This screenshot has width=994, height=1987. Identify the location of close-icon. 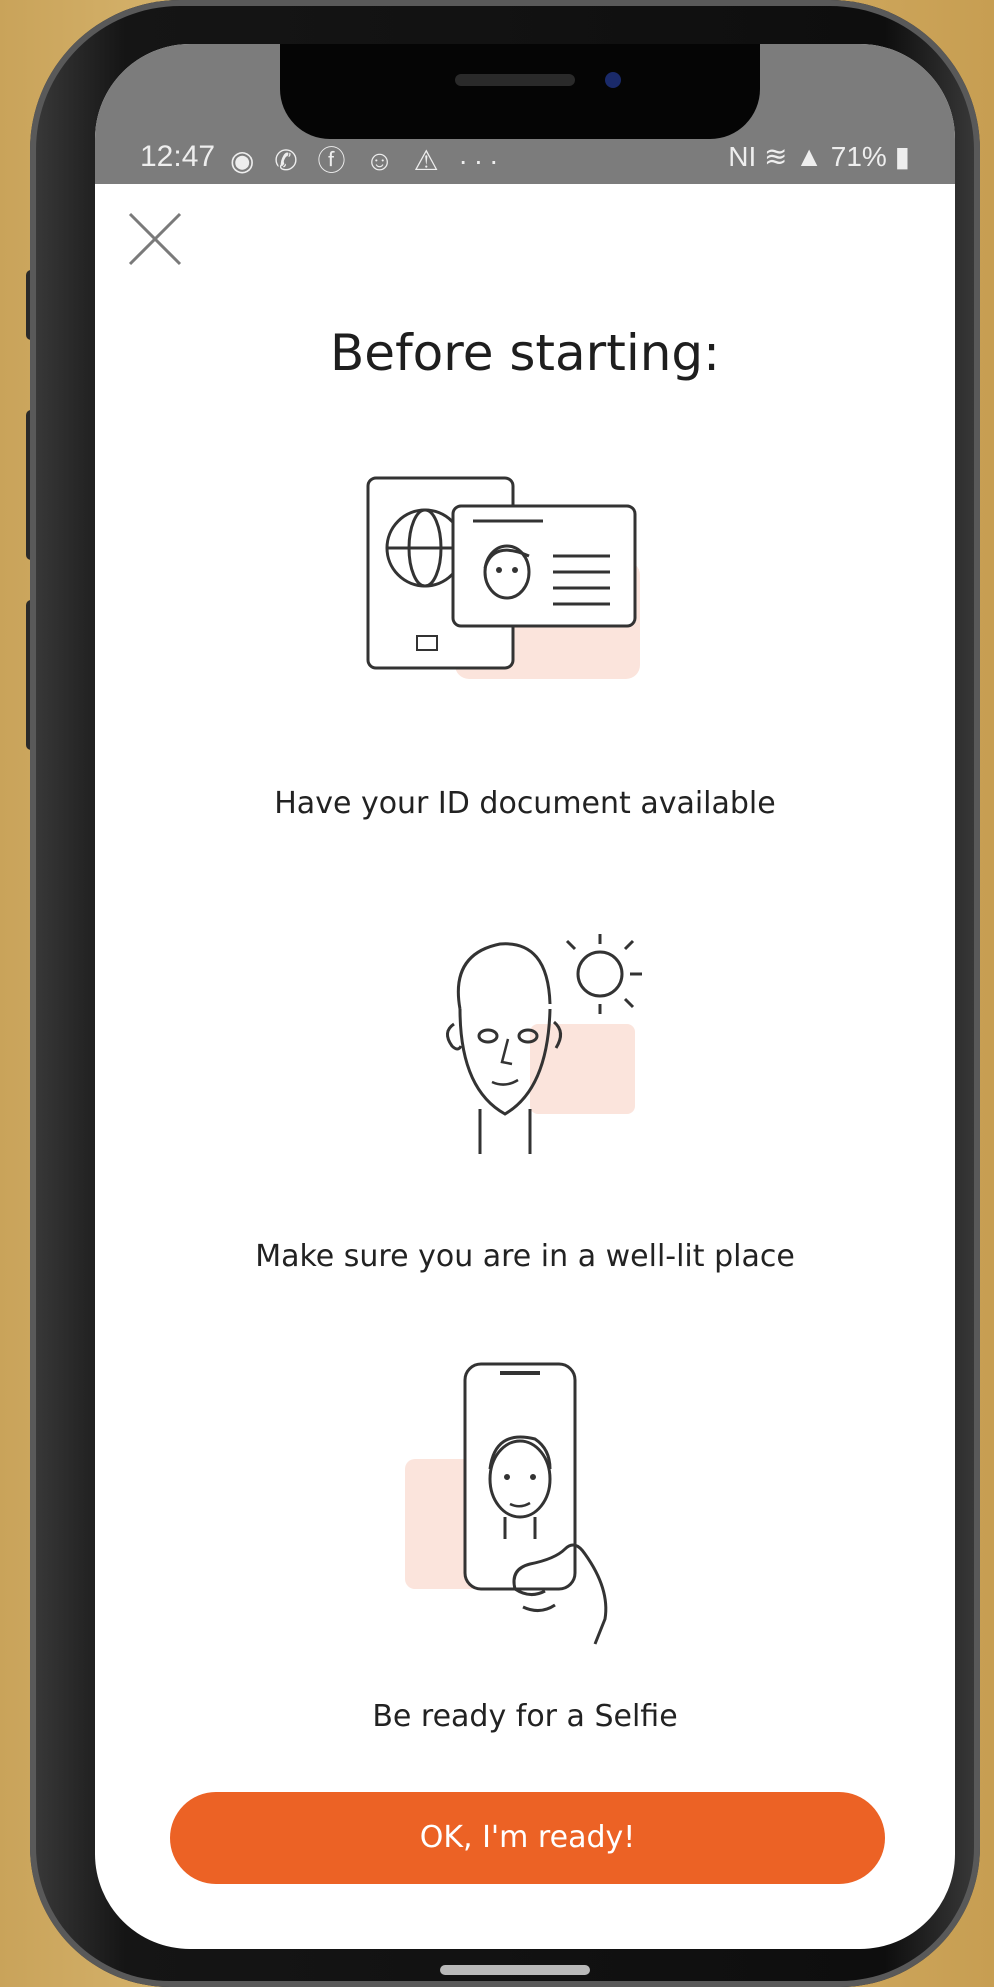
(155, 239).